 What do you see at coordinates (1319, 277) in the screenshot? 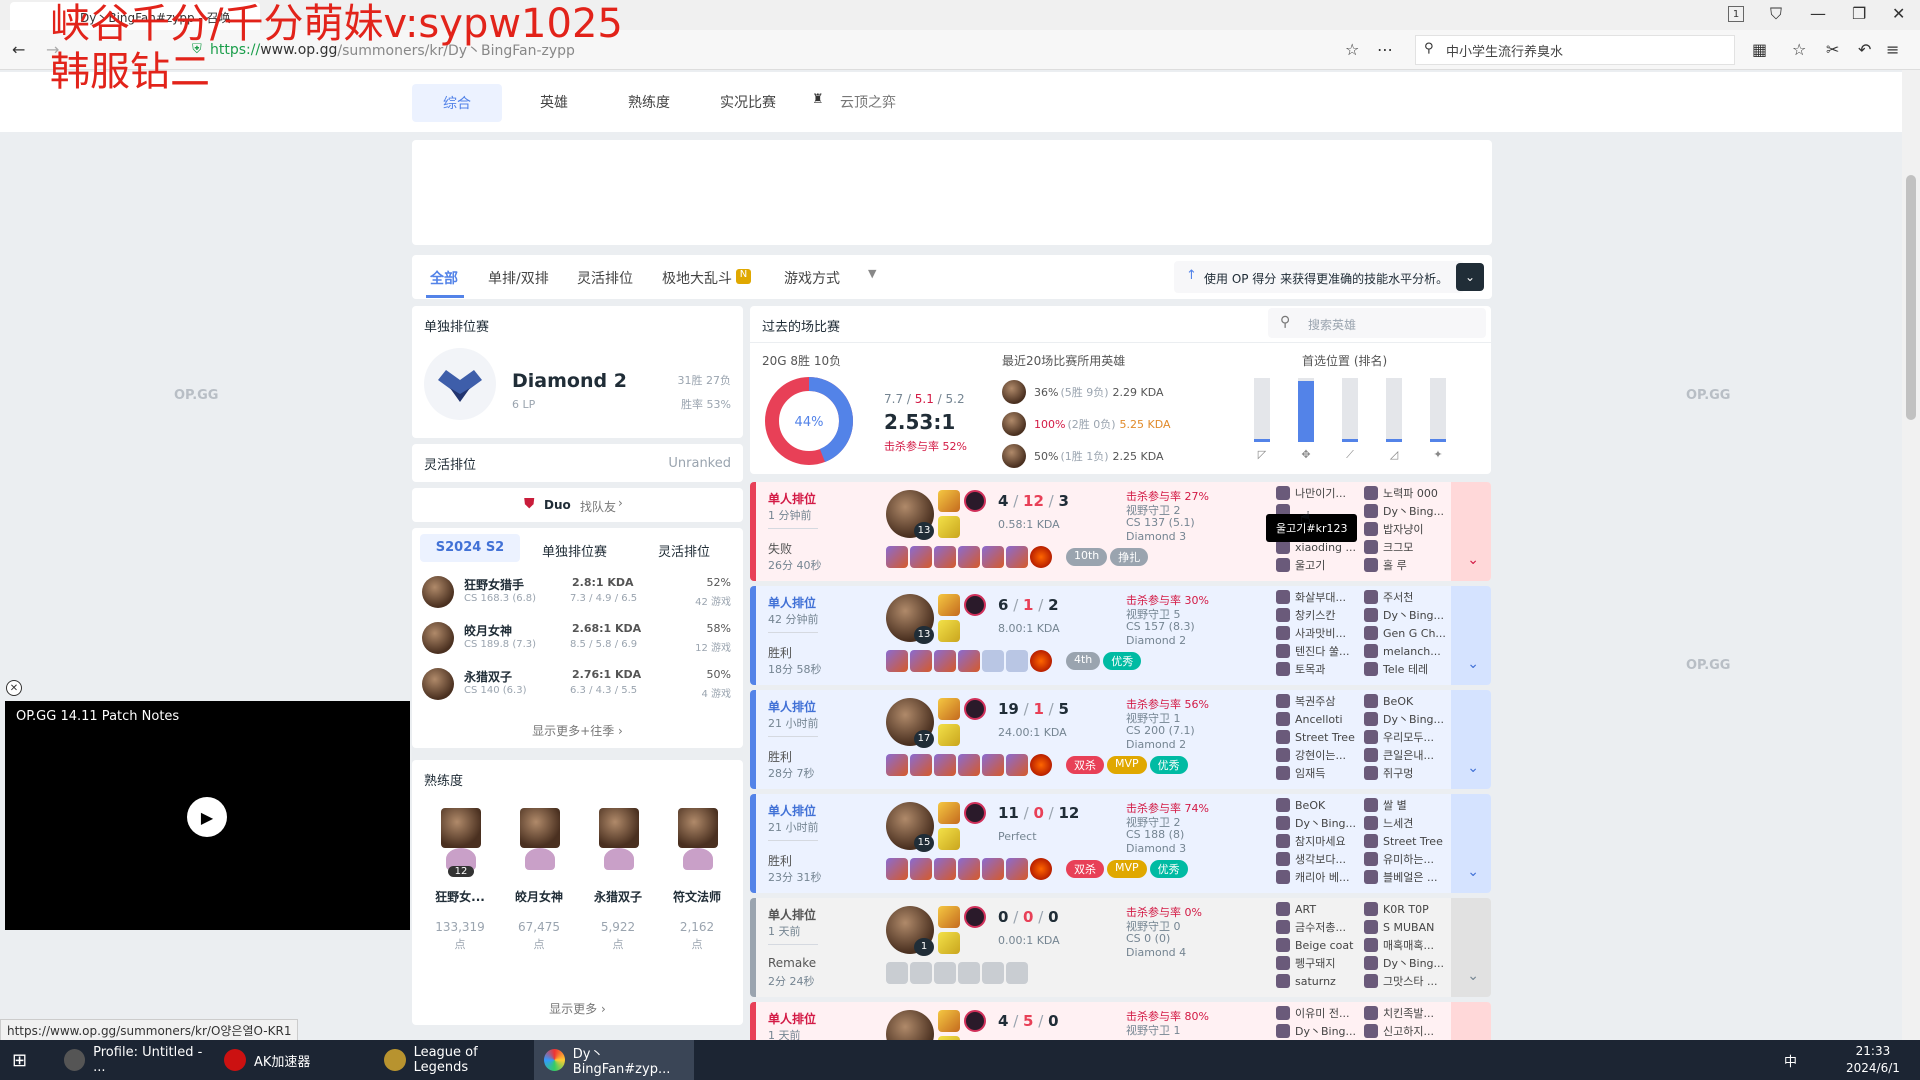
I see `op-score-banner: ↑ 使用 OP 得分 来获得更准确的技能水平分析。` at bounding box center [1319, 277].